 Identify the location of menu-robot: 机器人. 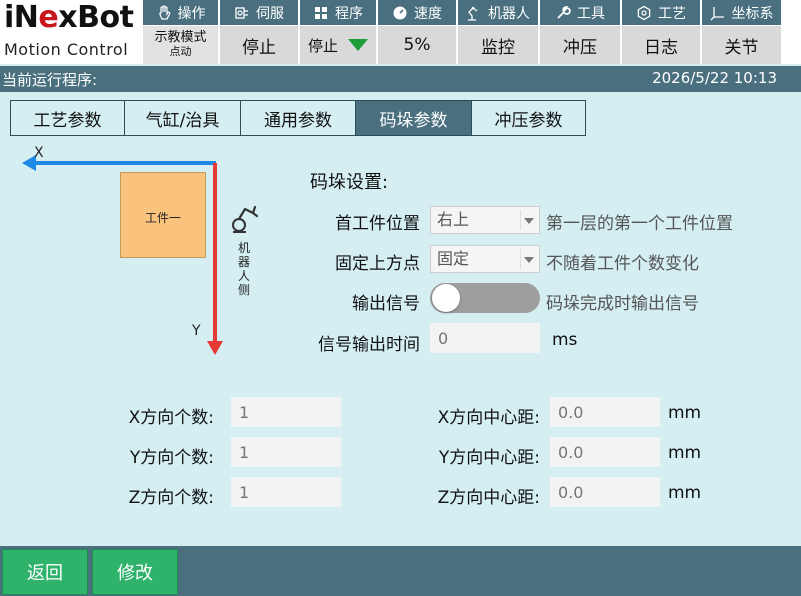
(499, 12).